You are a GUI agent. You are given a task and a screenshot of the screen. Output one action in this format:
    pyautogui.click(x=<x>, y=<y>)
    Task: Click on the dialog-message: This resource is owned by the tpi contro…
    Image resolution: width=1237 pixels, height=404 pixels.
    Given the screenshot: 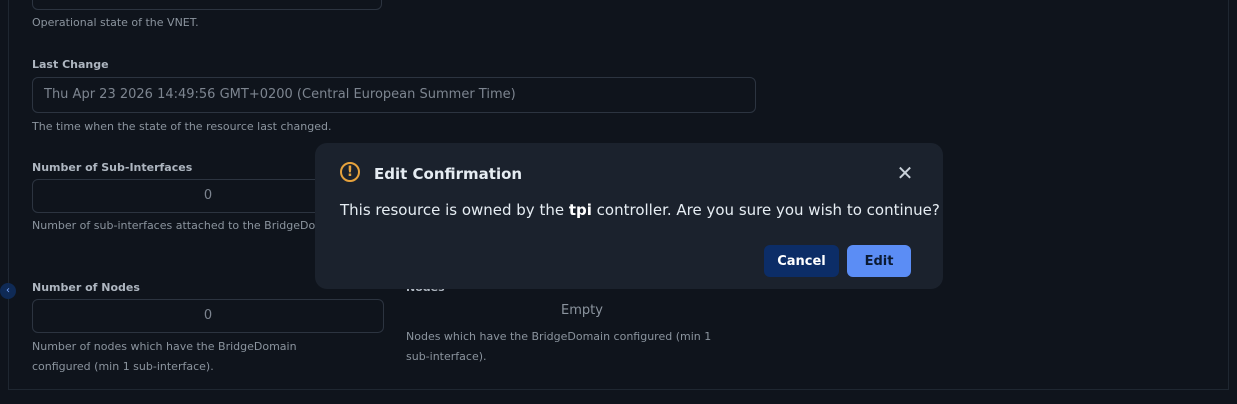 What is the action you would take?
    pyautogui.click(x=640, y=210)
    